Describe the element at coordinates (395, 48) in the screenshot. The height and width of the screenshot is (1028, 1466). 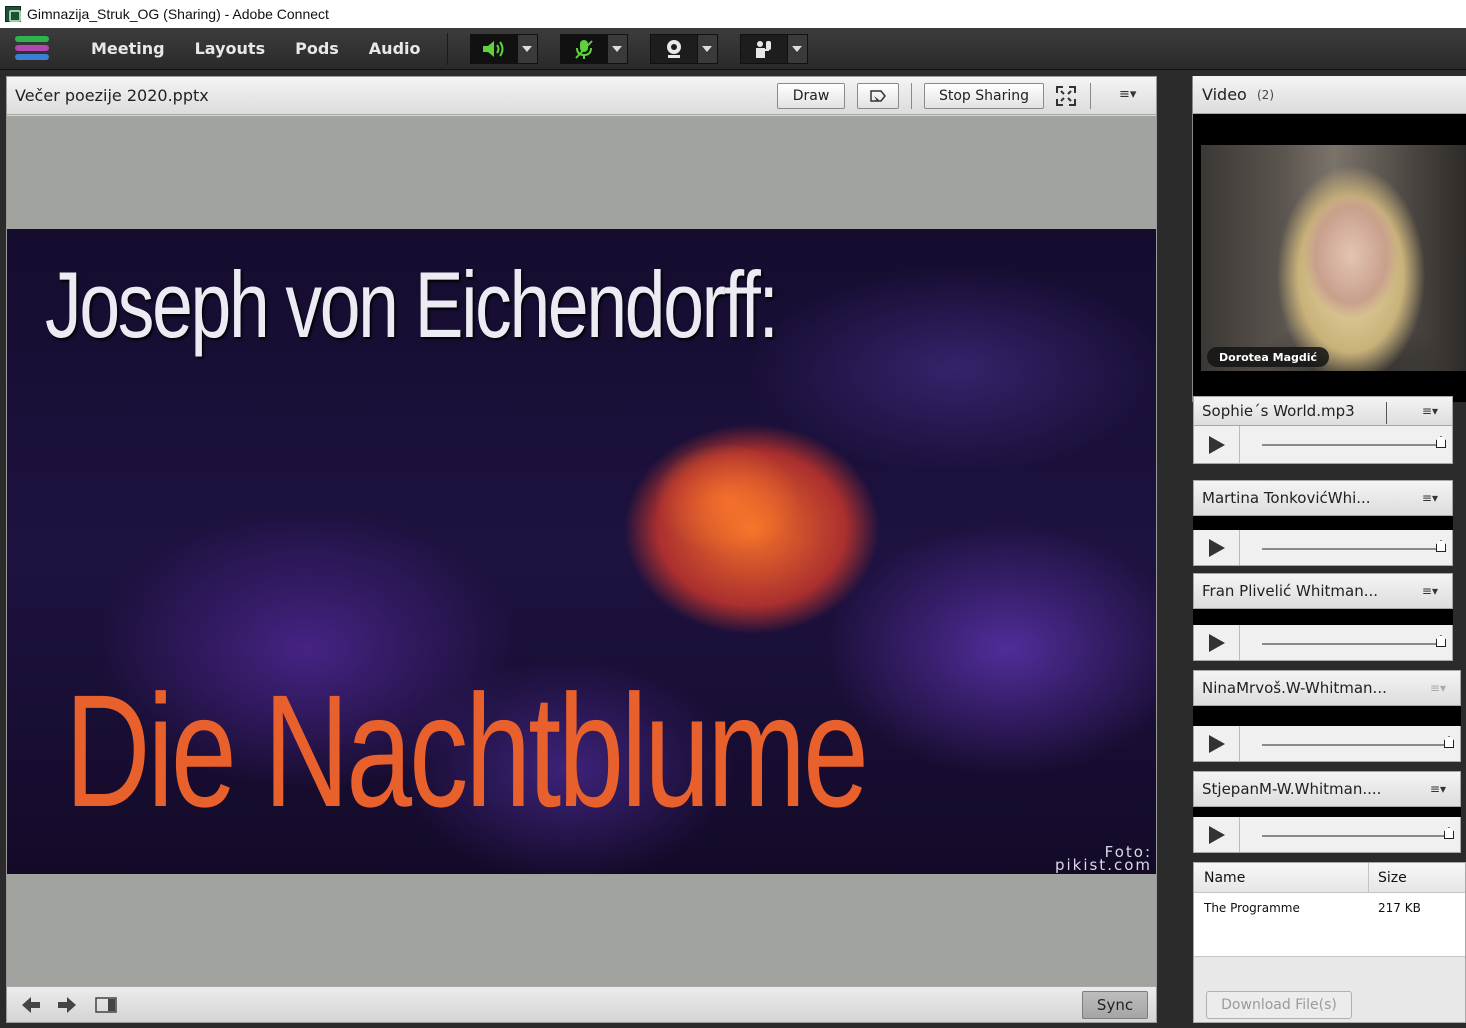
I see `menu-audio: Audio` at that location.